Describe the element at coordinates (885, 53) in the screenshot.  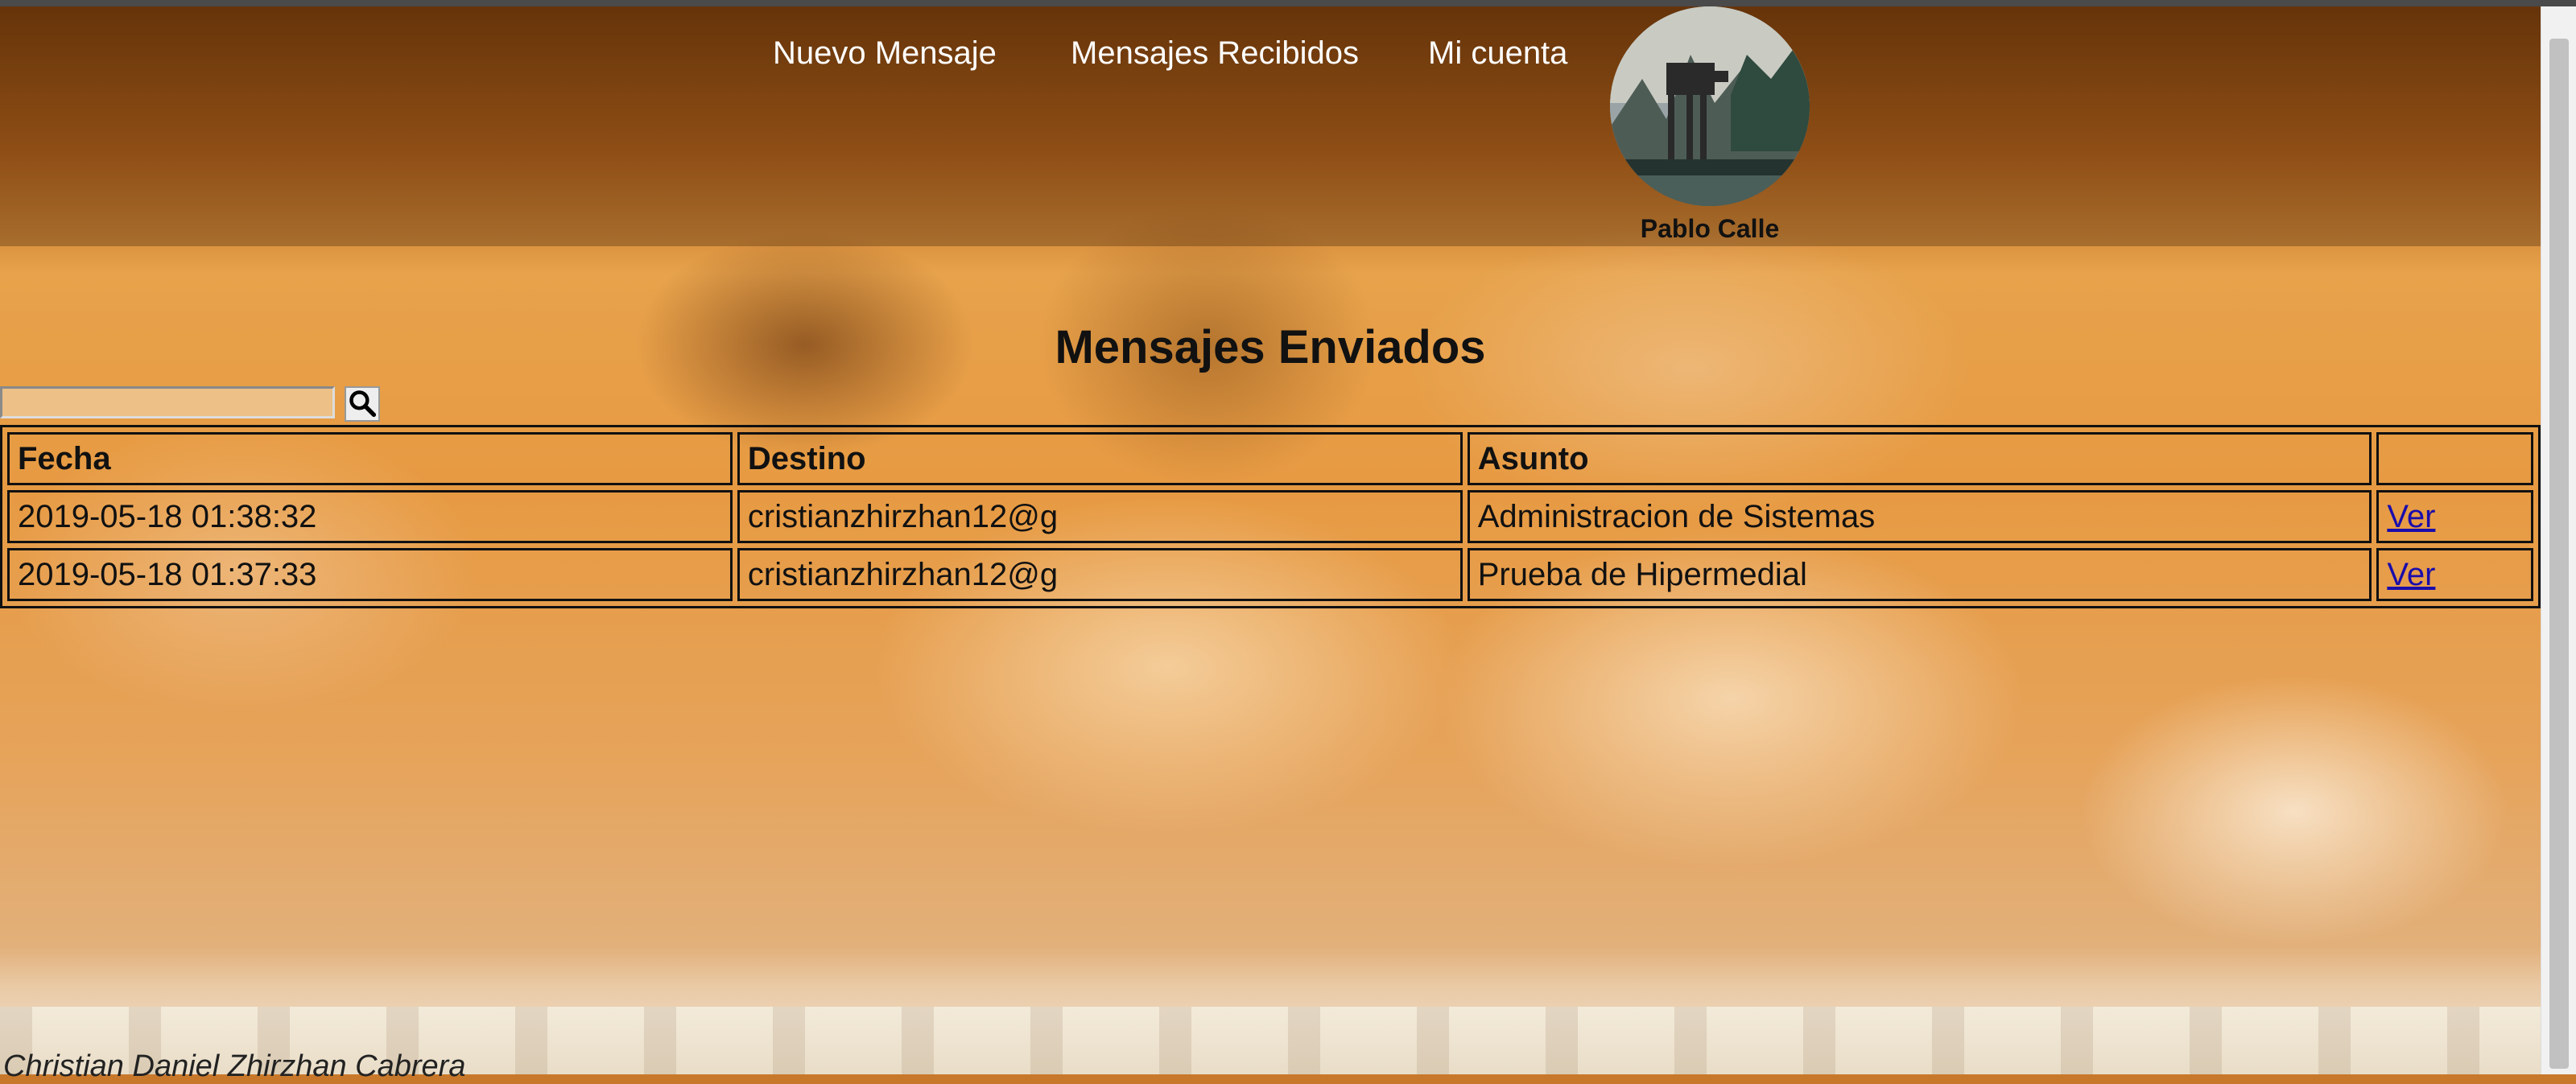
I see `nav-new-message: Nuevo Mensaje` at that location.